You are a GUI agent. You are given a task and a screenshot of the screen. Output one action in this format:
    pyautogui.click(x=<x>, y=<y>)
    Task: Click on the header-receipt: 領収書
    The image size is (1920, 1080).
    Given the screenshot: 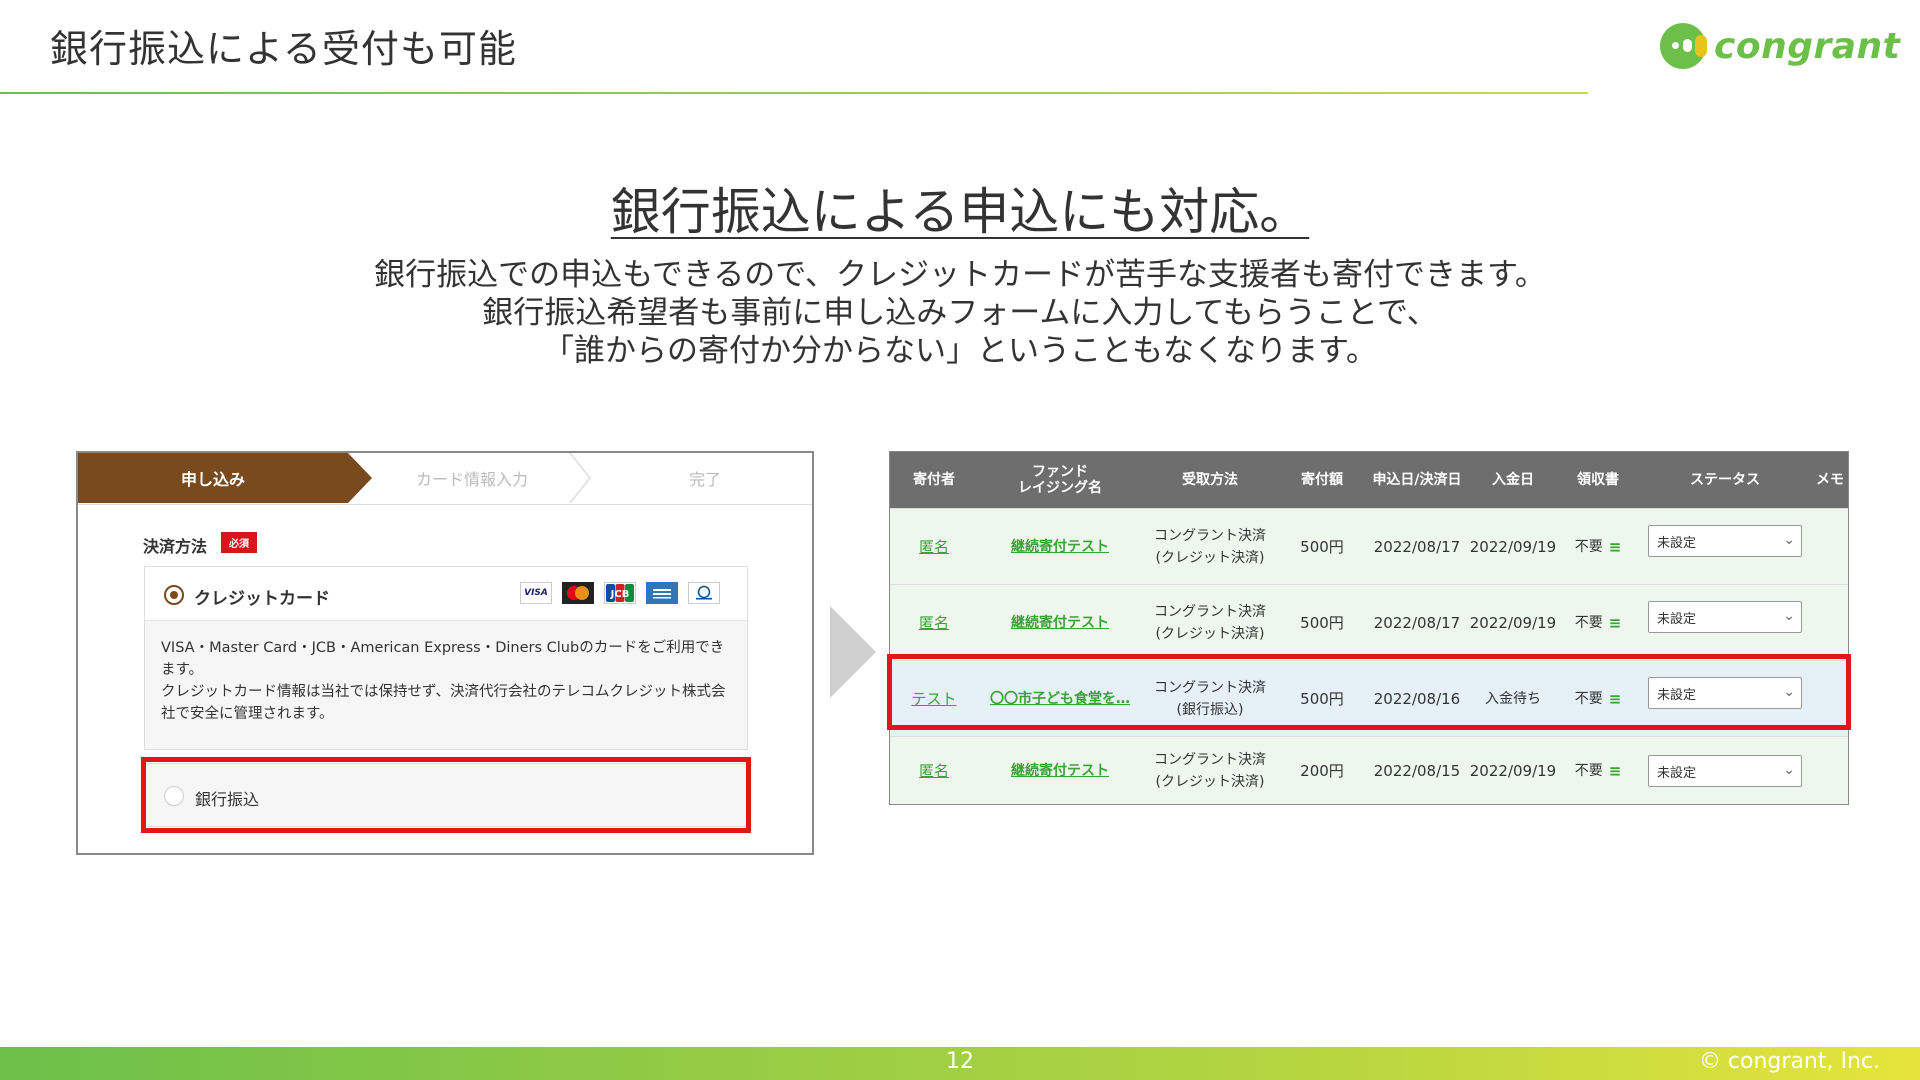 What is the action you would take?
    pyautogui.click(x=1598, y=480)
    